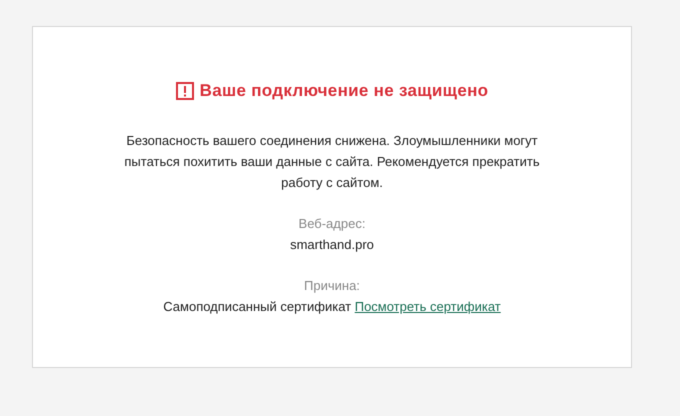 This screenshot has width=680, height=416. What do you see at coordinates (185, 91) in the screenshot?
I see `warning-icon` at bounding box center [185, 91].